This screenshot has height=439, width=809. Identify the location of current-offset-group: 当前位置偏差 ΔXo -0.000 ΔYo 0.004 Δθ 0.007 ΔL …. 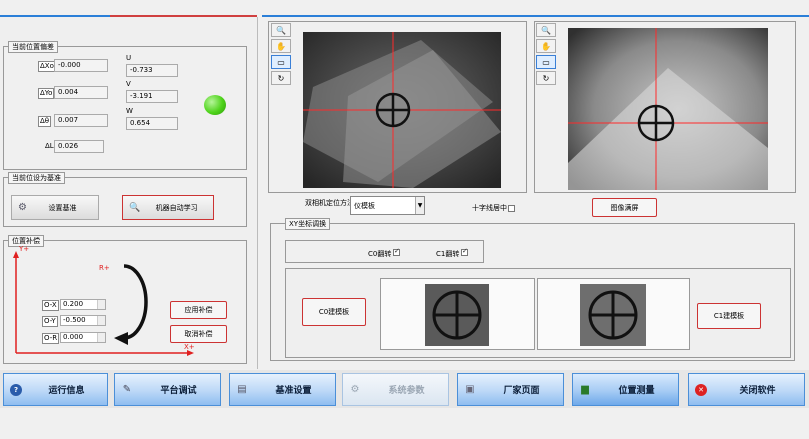
(125, 105).